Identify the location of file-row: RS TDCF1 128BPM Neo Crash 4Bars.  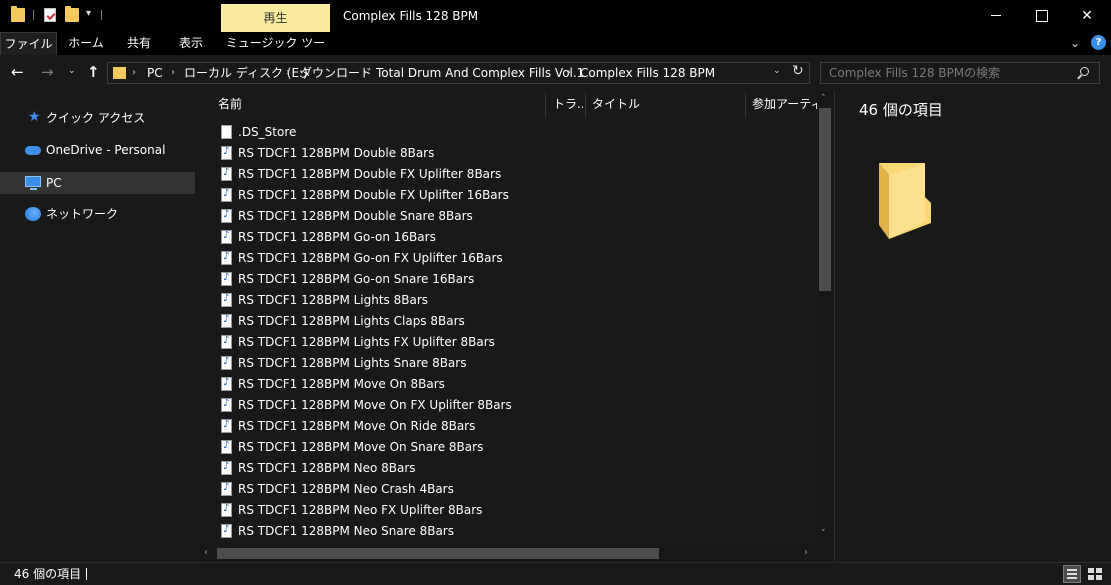
(508, 489).